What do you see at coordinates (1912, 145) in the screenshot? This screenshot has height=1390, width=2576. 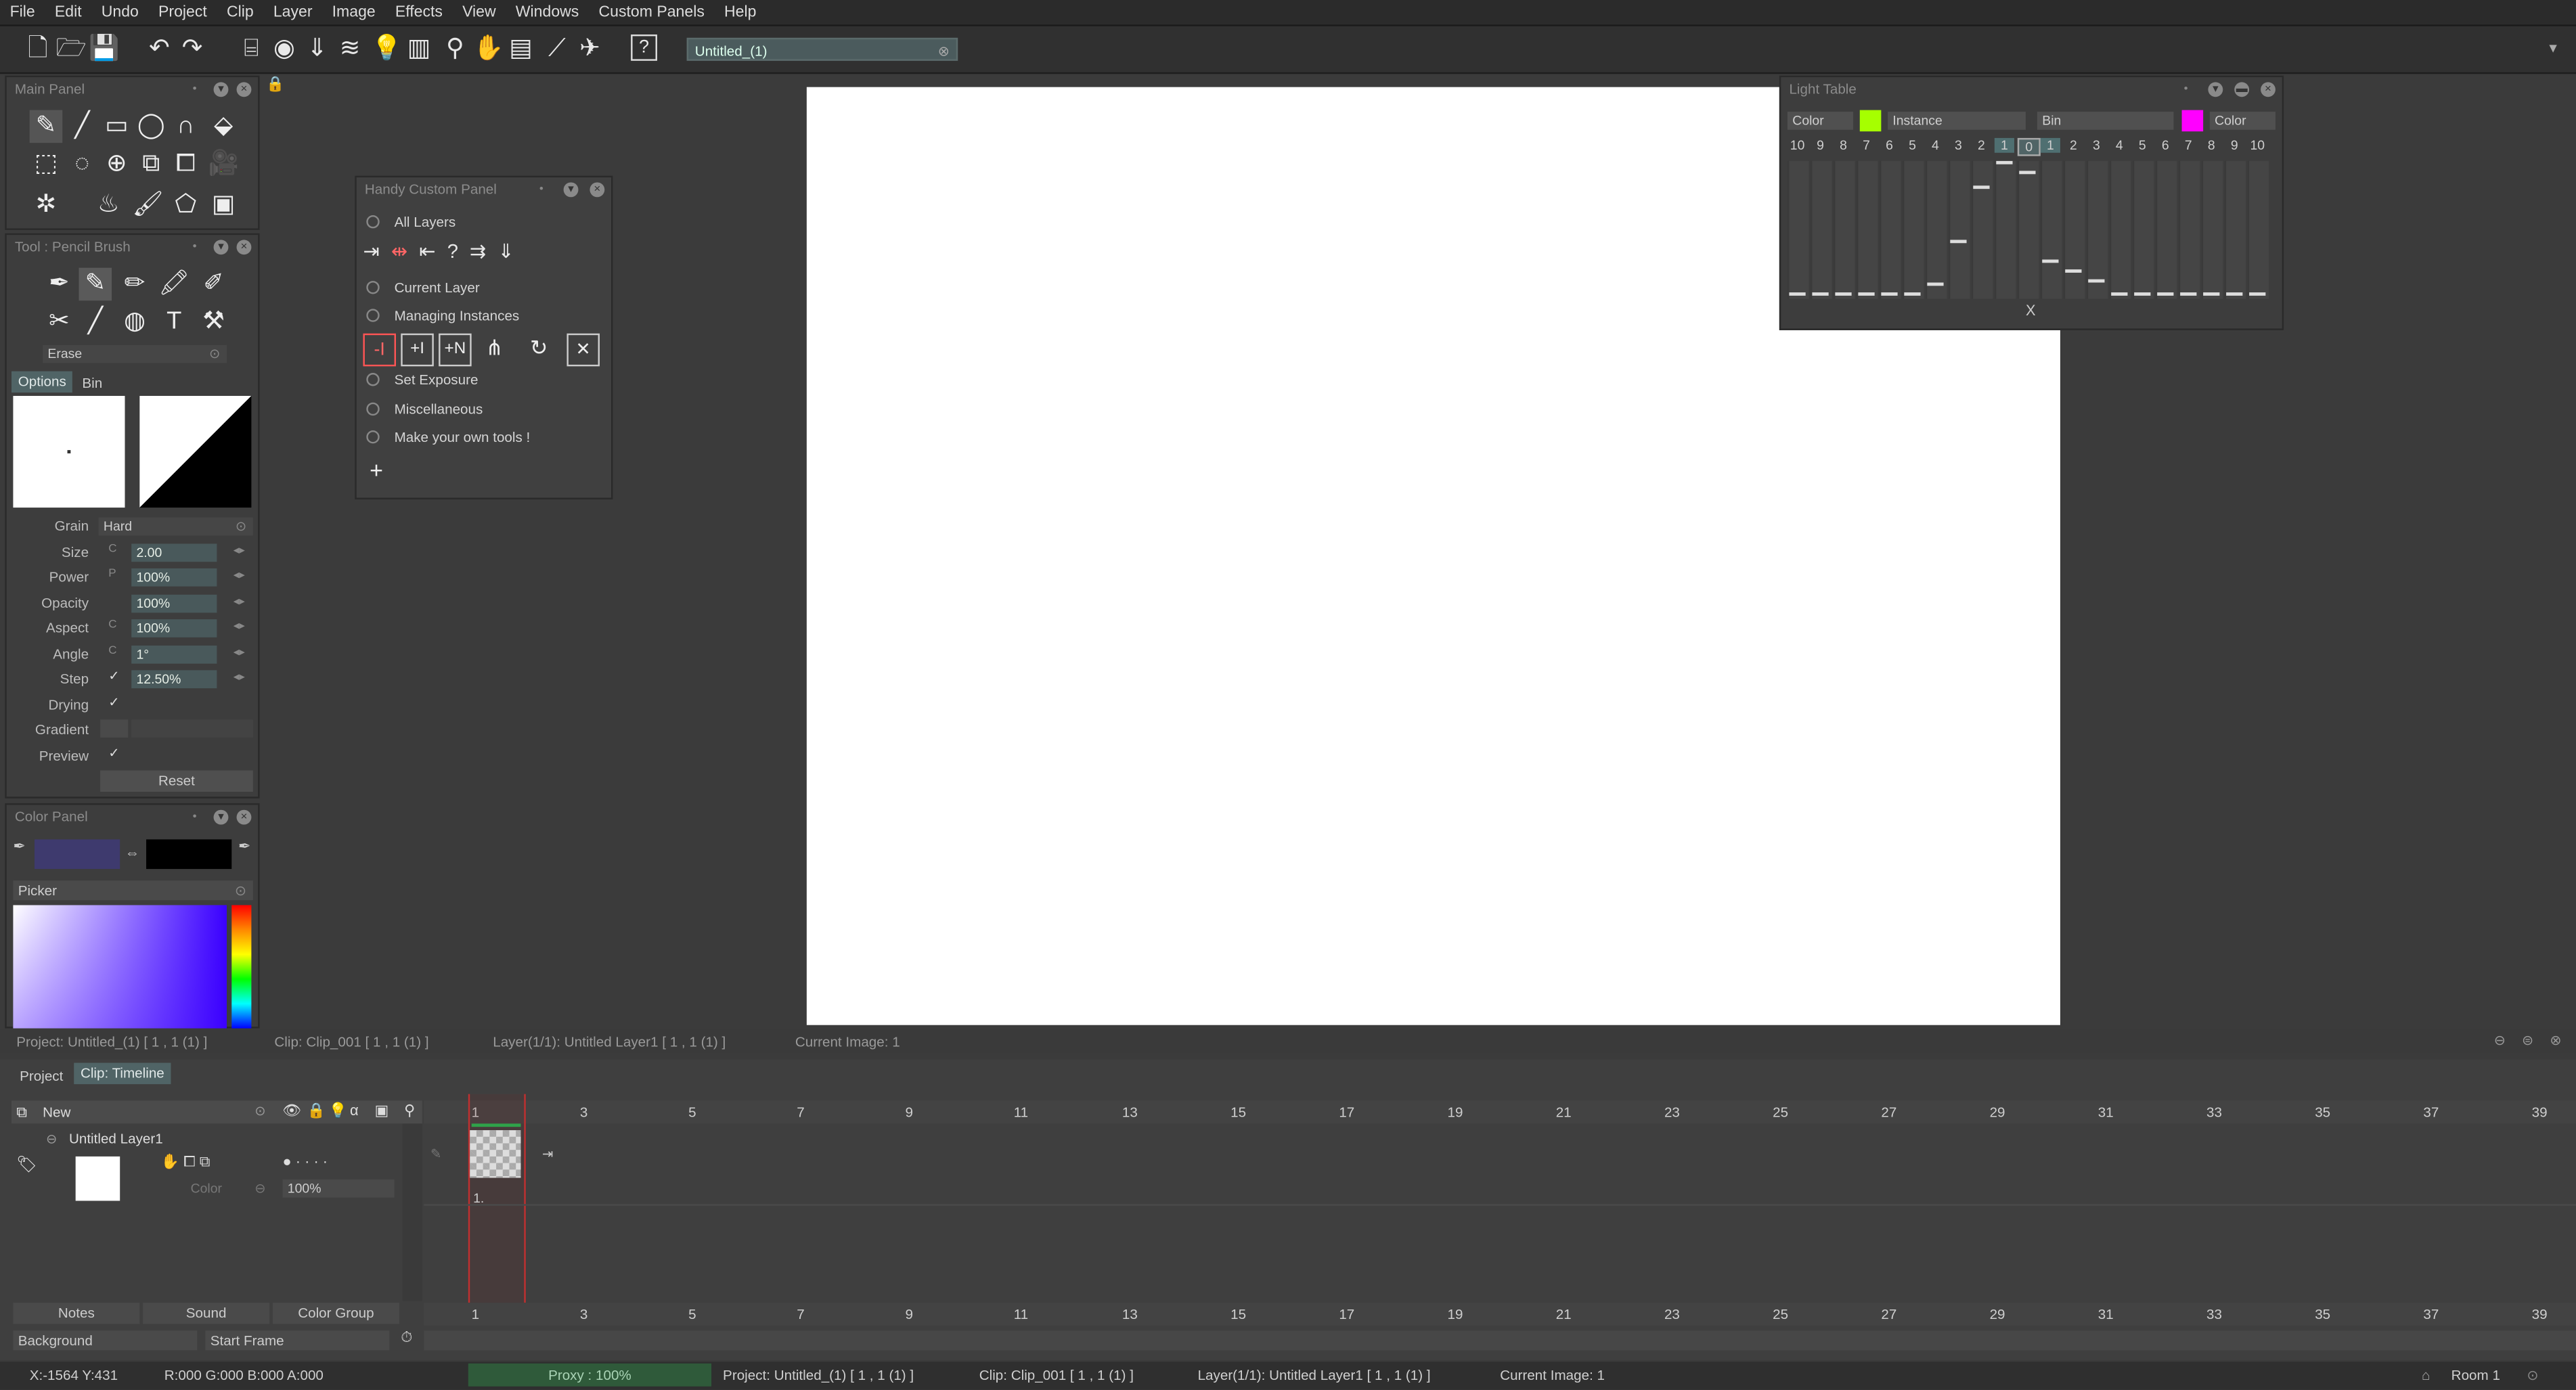 I see `lt-number-5: 5` at bounding box center [1912, 145].